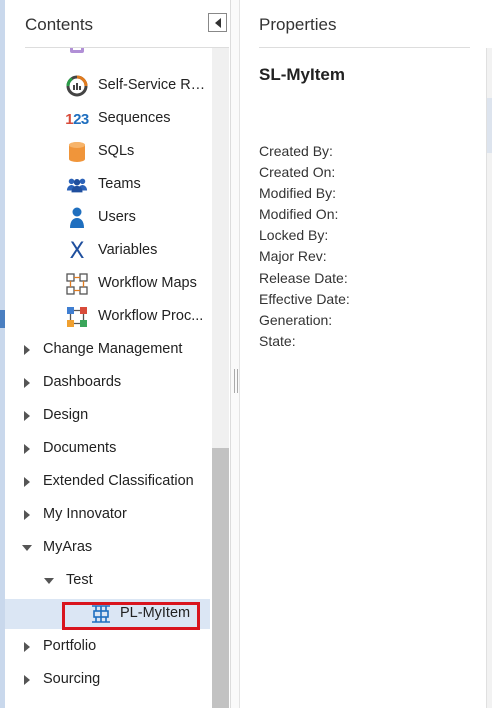  I want to click on tree-item-label: Sourcing, so click(72, 679).